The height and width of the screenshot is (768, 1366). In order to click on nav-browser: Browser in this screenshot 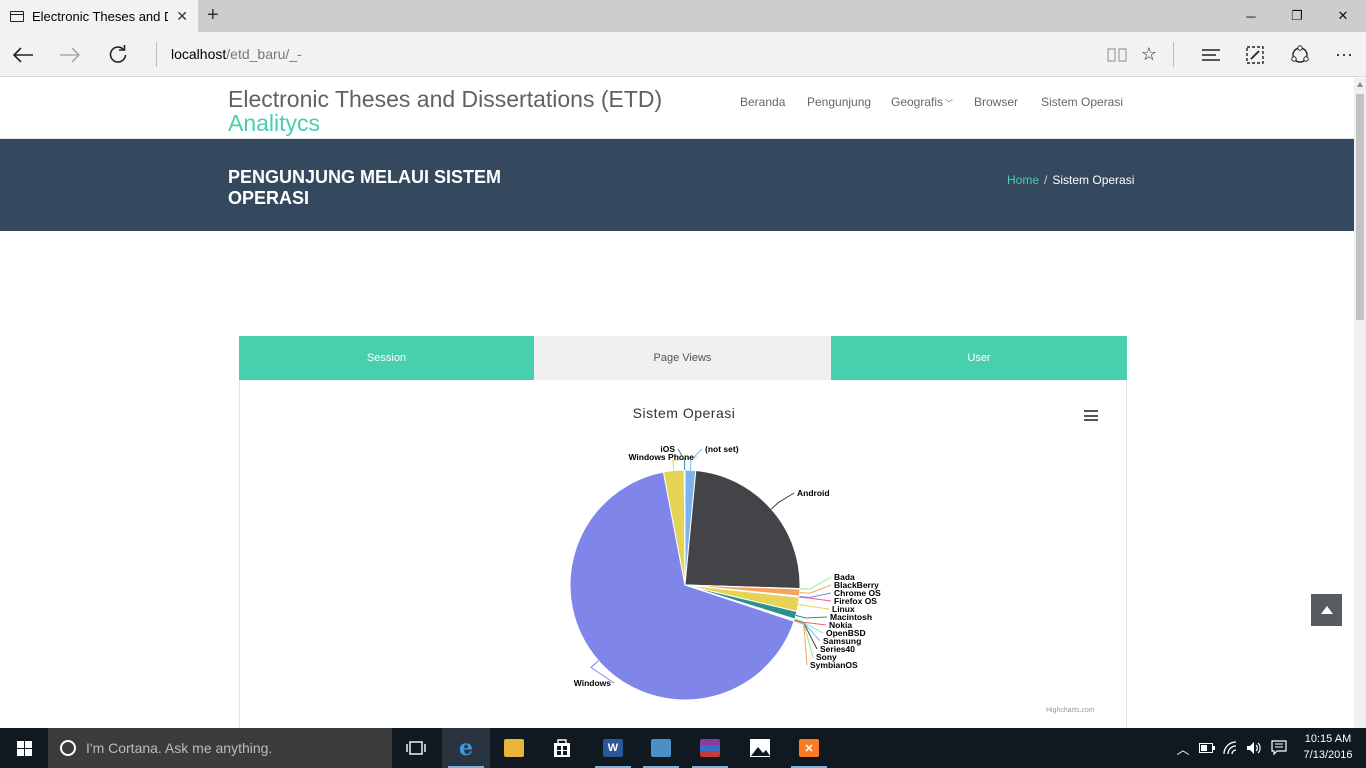, I will do `click(996, 102)`.